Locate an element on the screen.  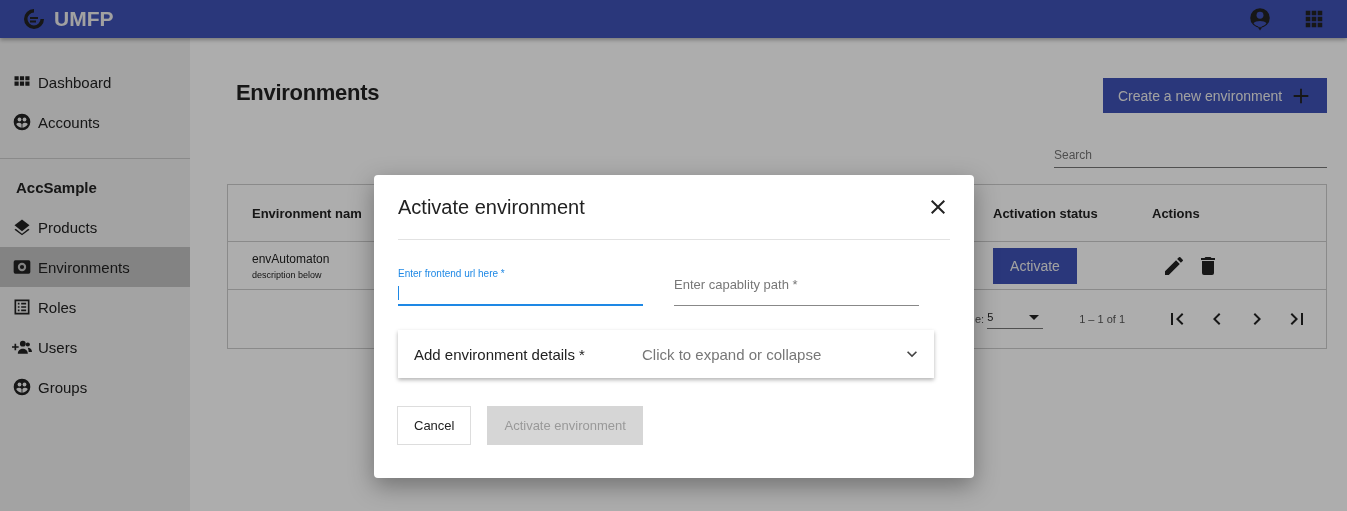
input-field: Enter frontend url here * is located at coordinates (520, 287).